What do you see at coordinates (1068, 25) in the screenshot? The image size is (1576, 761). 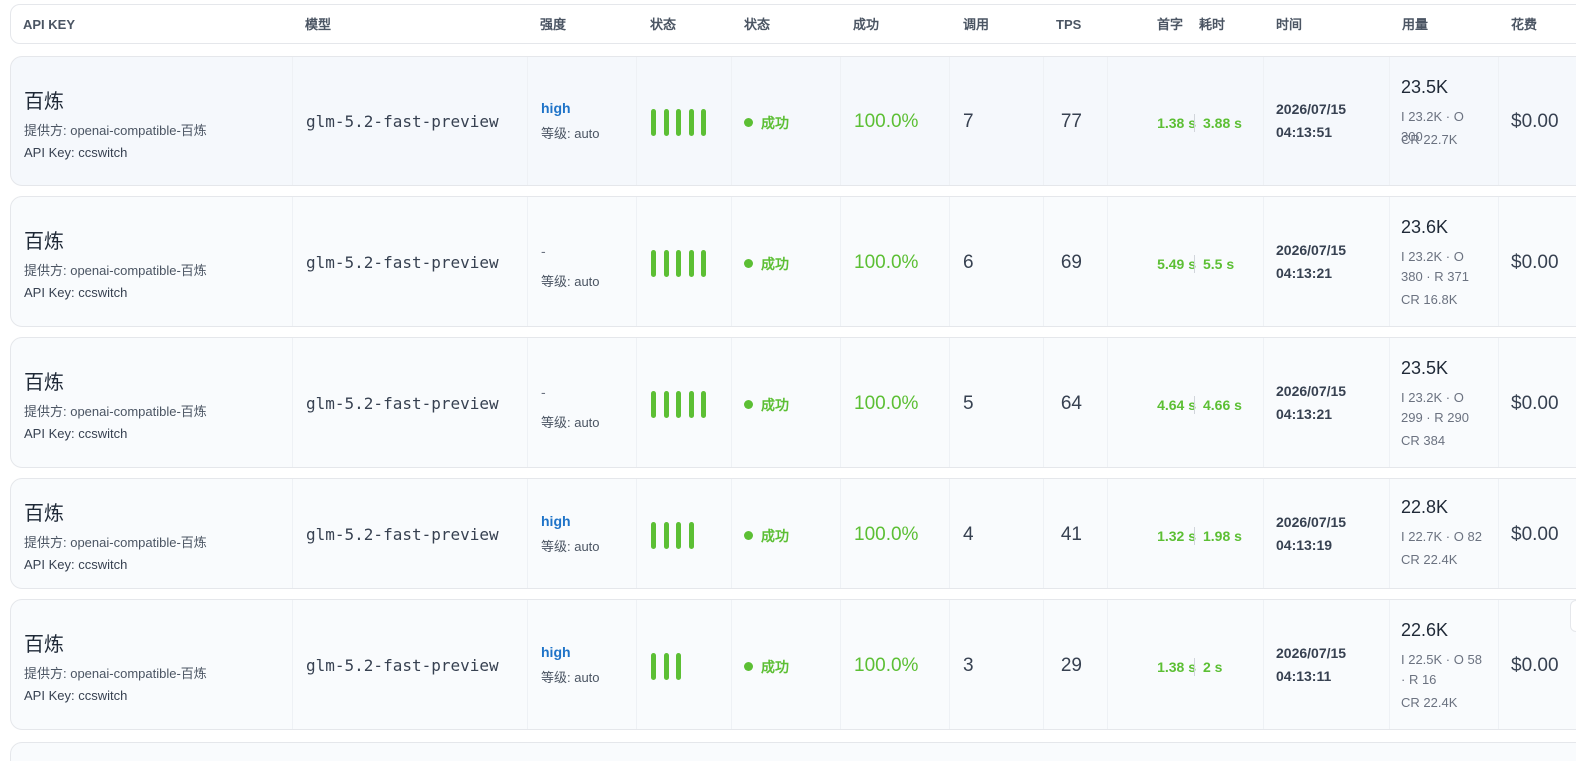 I see `header-tps: TPS` at bounding box center [1068, 25].